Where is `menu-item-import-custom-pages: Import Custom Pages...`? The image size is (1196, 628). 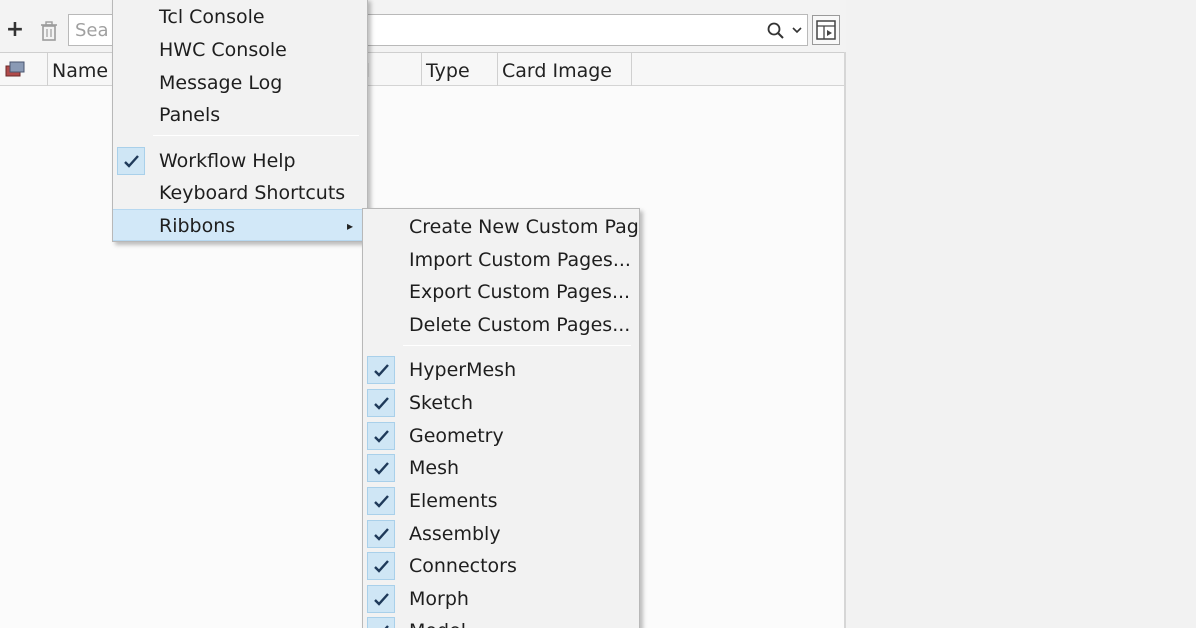 menu-item-import-custom-pages: Import Custom Pages... is located at coordinates (501, 260).